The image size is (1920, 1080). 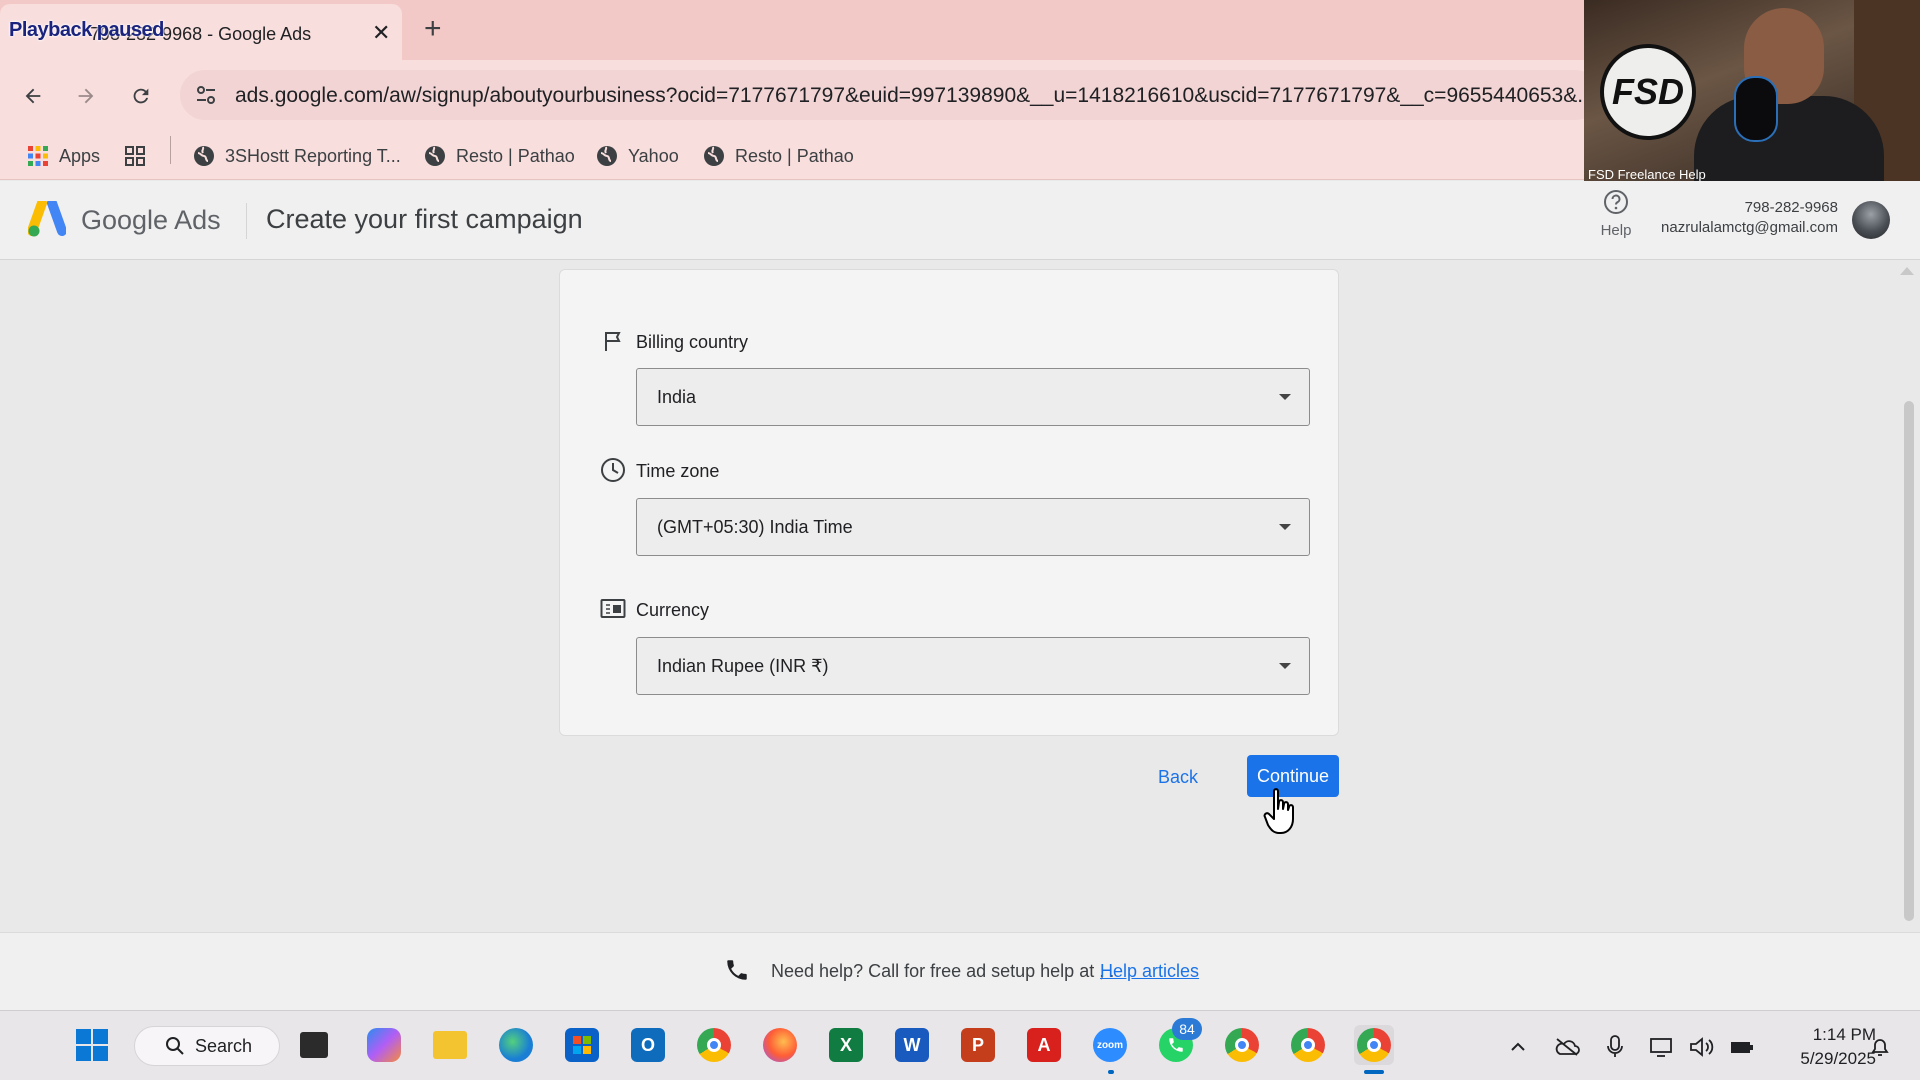 I want to click on help-articles-link: Help articles, so click(x=1149, y=971).